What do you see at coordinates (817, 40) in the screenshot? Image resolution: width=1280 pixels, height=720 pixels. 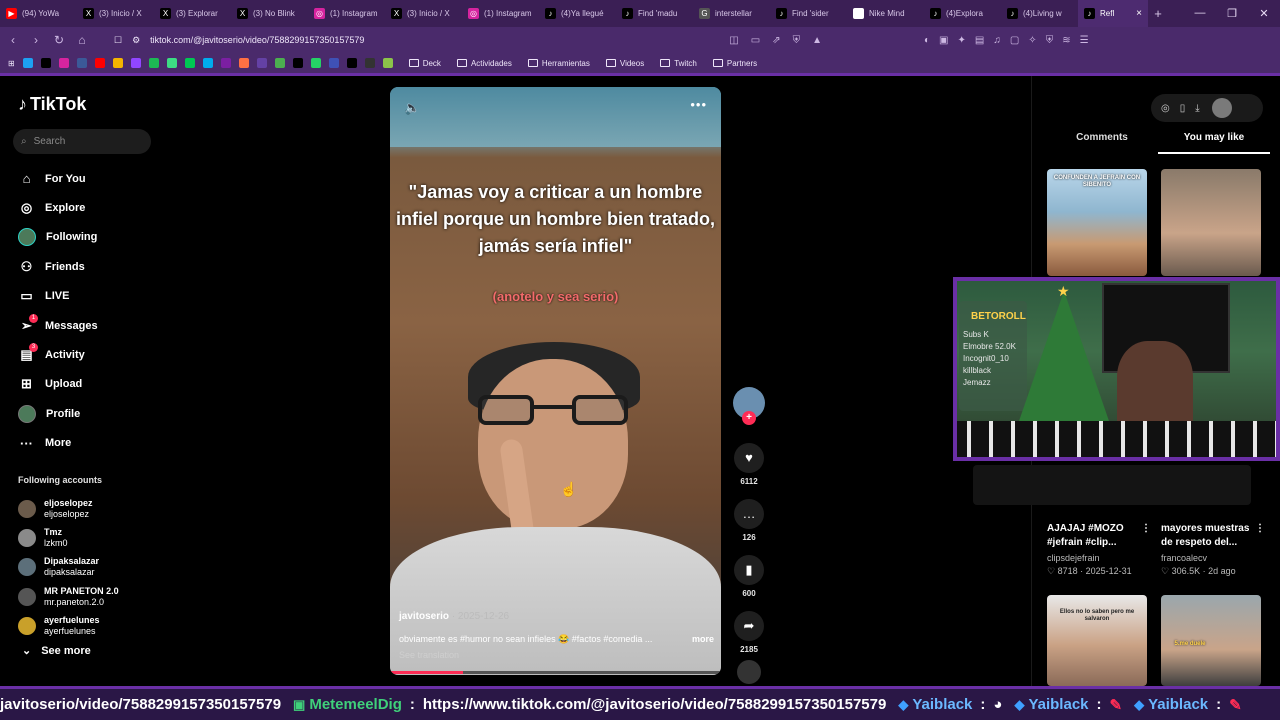 I see `alert-icon: ▲` at bounding box center [817, 40].